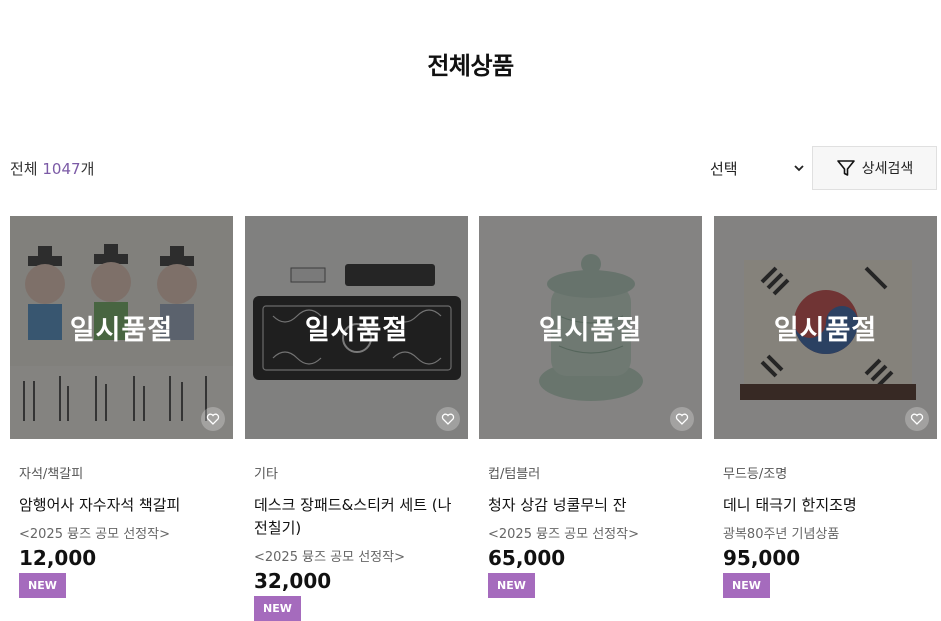  I want to click on filter-icon, so click(845, 168).